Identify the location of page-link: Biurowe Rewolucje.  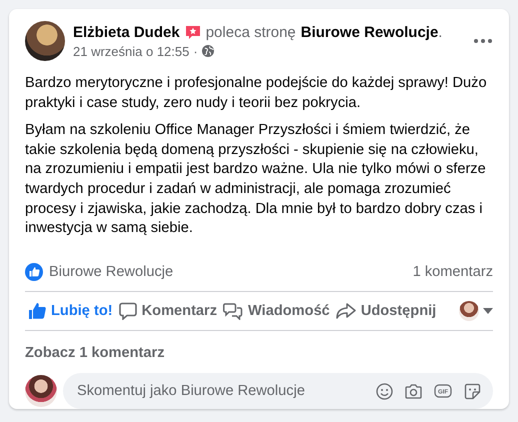
(369, 32).